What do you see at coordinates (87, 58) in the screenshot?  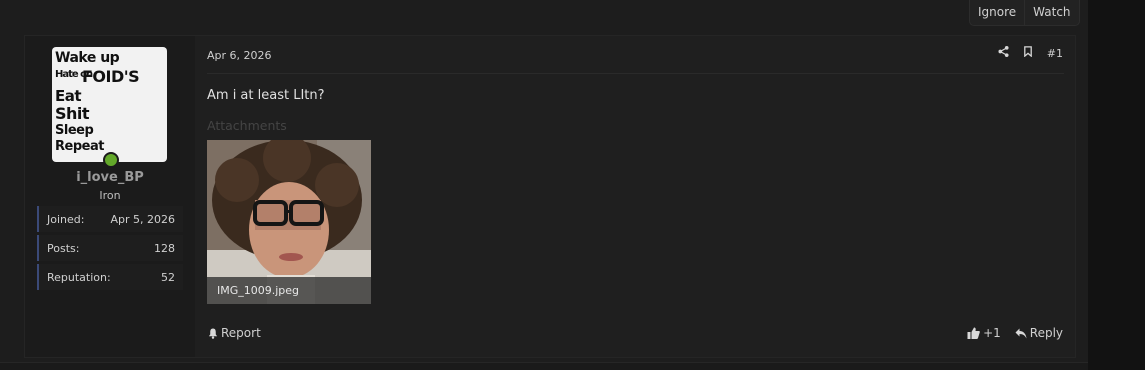 I see `avatar-text: Wake up` at bounding box center [87, 58].